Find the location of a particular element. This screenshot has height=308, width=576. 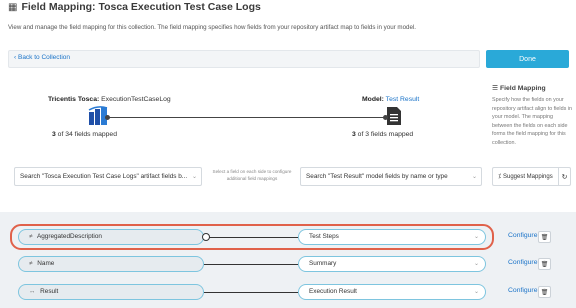

source-artifact: ExecutionTestCaseLog is located at coordinates (136, 99).